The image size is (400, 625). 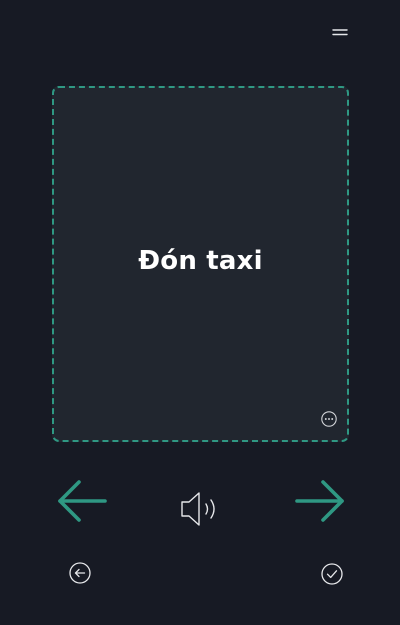 I want to click on play-audio-button, so click(x=200, y=509).